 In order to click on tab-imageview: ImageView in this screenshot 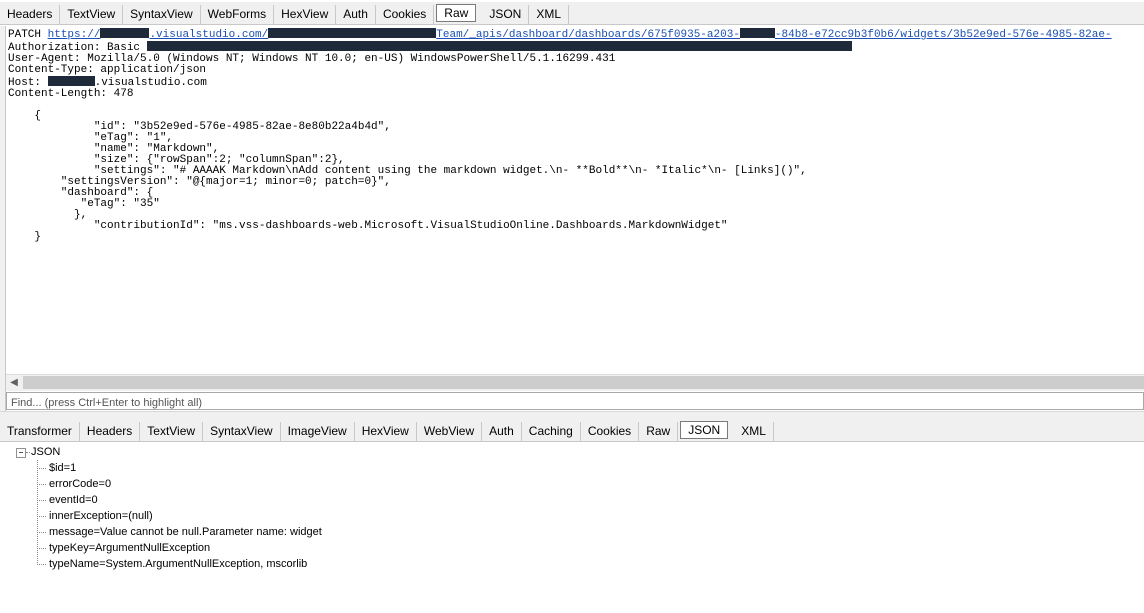, I will do `click(318, 431)`.